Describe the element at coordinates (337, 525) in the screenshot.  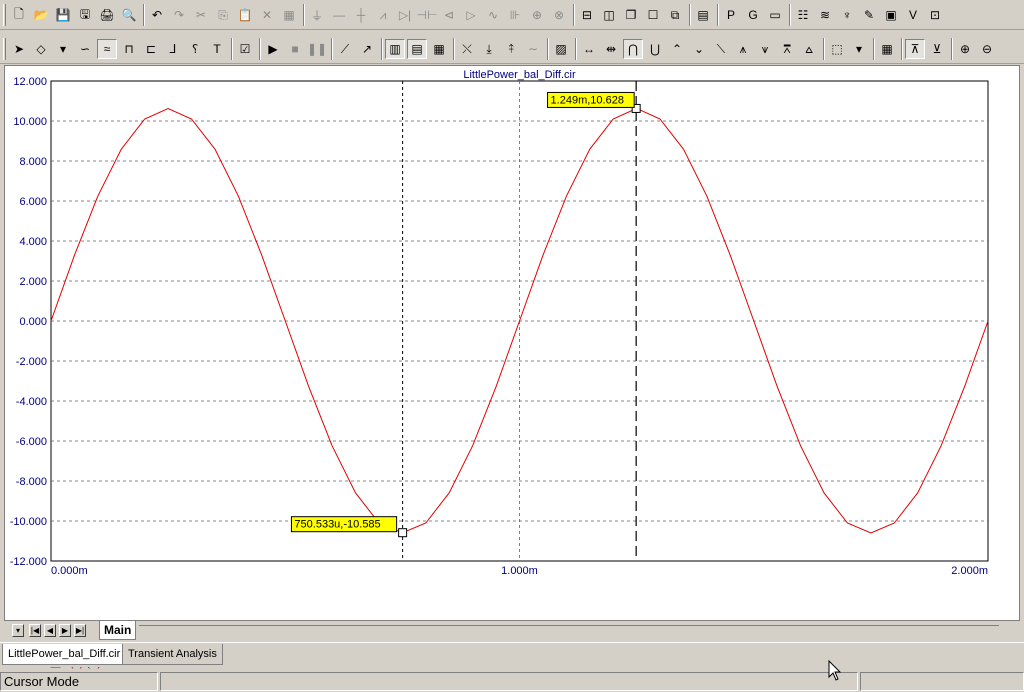
I see `left-cursor-label: 750.533u,-10.585` at that location.